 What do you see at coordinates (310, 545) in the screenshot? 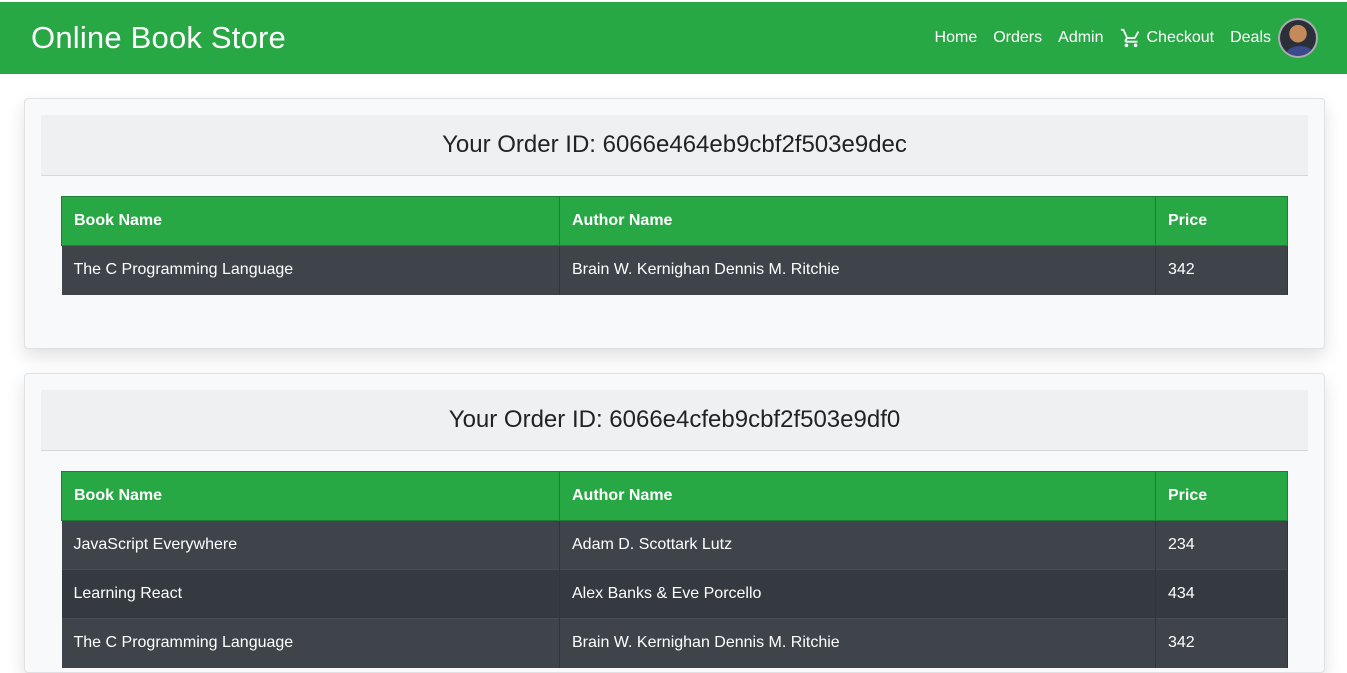
I see `book-name-cell: JavaScript Everywhere` at bounding box center [310, 545].